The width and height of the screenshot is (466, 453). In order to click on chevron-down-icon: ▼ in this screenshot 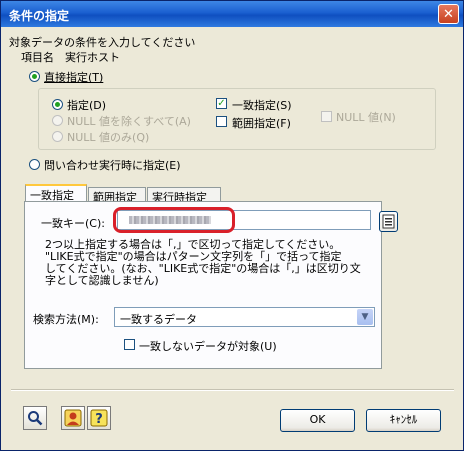, I will do `click(365, 317)`.